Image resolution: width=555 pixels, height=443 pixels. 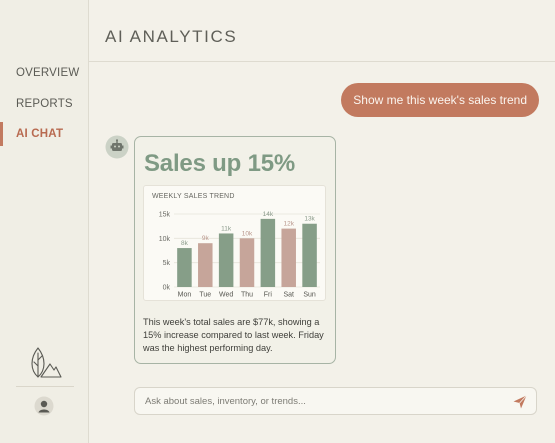 What do you see at coordinates (220, 163) in the screenshot?
I see `response-headline: Sales up 15%` at bounding box center [220, 163].